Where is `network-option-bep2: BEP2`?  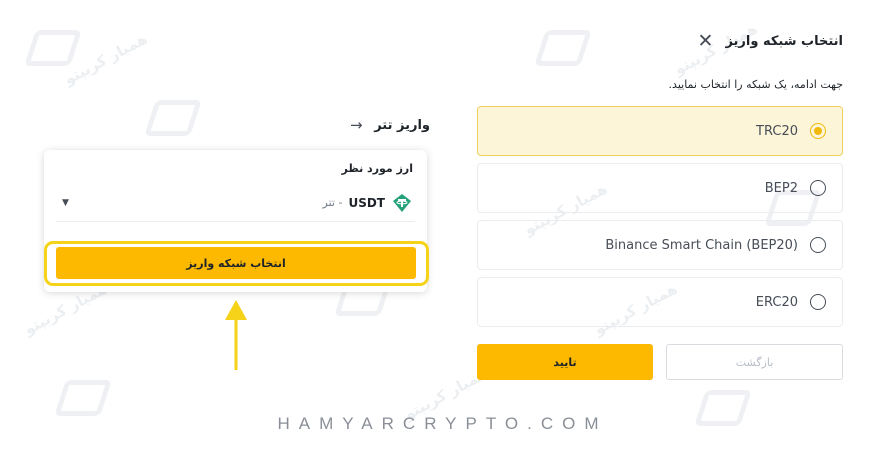
network-option-bep2: BEP2 is located at coordinates (660, 188).